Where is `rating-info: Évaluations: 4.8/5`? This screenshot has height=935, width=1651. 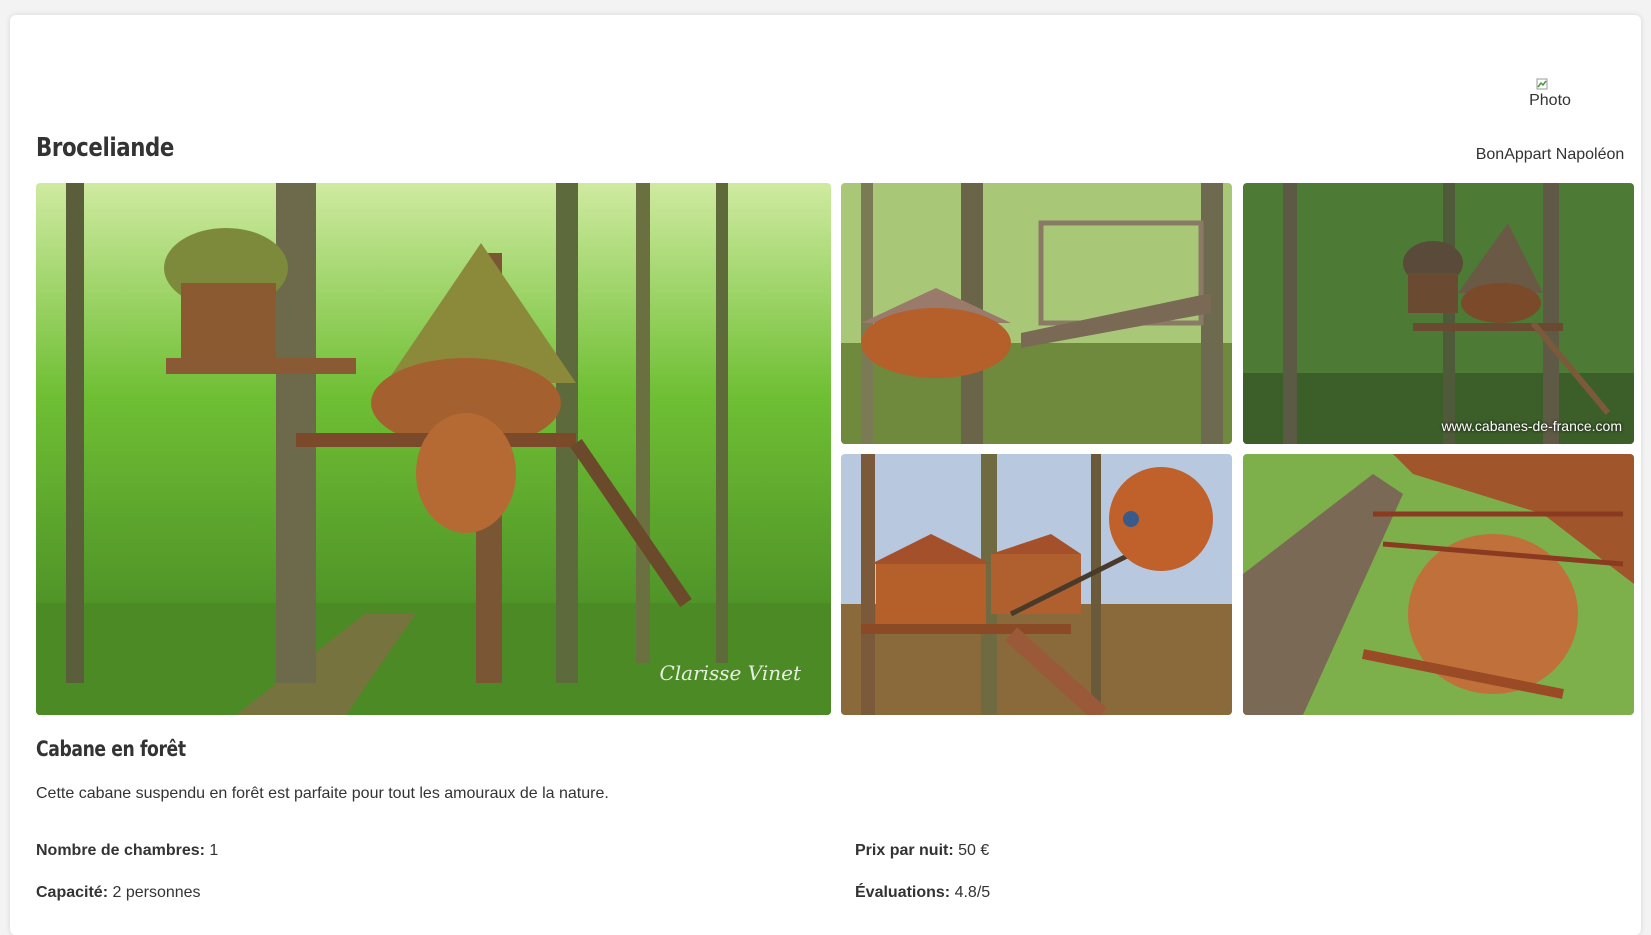
rating-info: Évaluations: 4.8/5 is located at coordinates (922, 893).